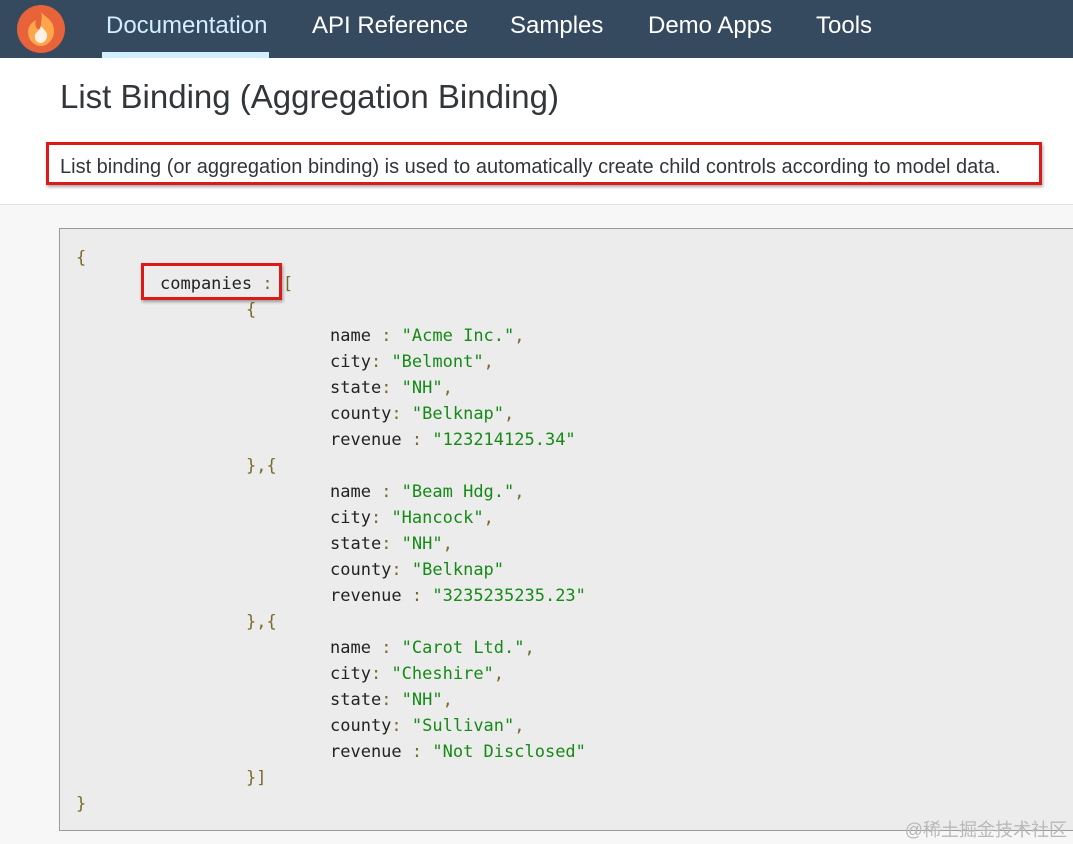  What do you see at coordinates (544, 163) in the screenshot?
I see `description-highlight-box` at bounding box center [544, 163].